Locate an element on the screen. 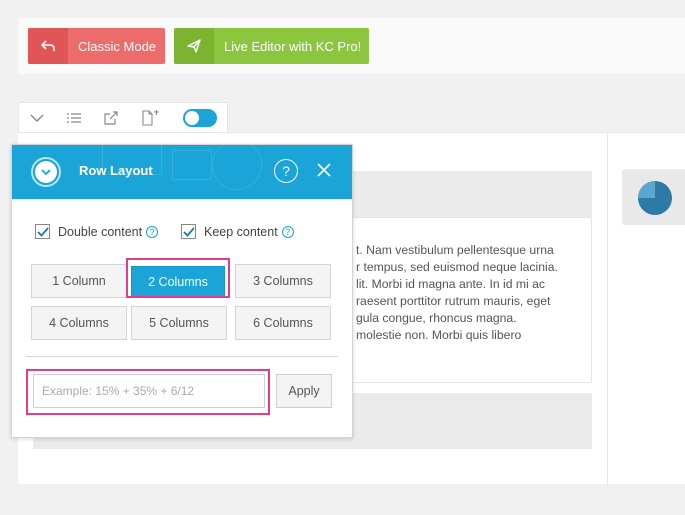 The height and width of the screenshot is (515, 685). live-editor-label: Live Editor with KC Pro! is located at coordinates (293, 46).